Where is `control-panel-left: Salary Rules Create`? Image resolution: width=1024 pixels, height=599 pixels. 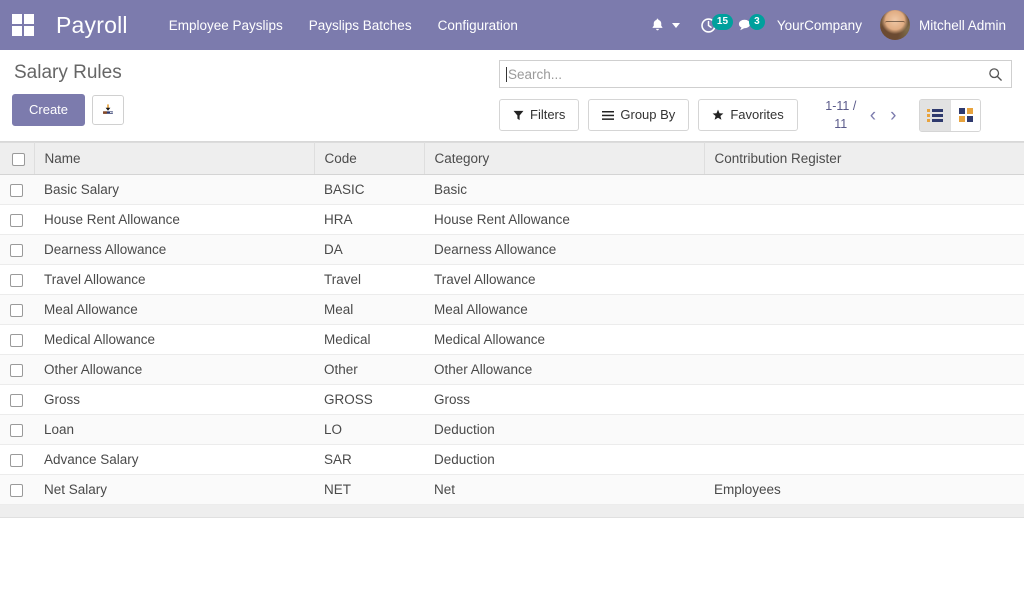
control-panel-left: Salary Rules Create is located at coordinates (68, 93).